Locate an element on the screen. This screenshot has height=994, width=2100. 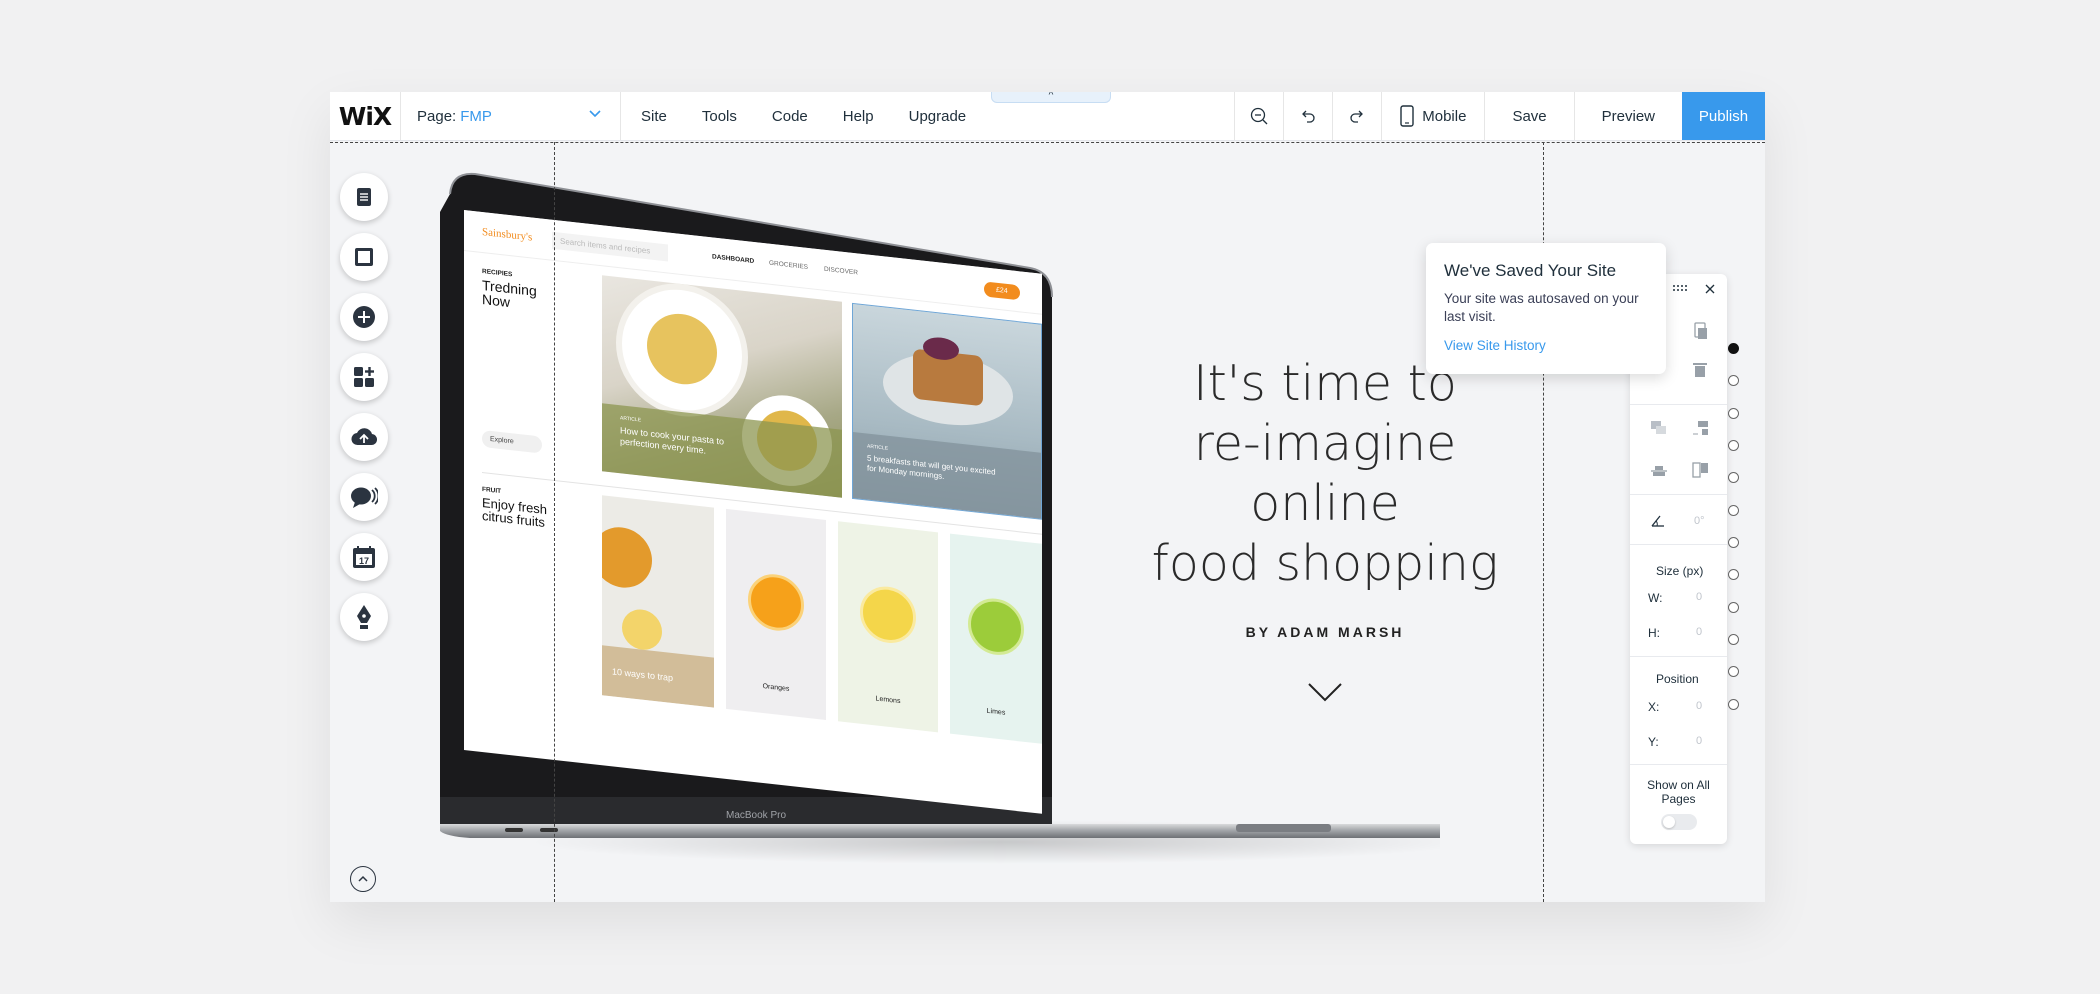
menu-help: Help is located at coordinates (858, 116).